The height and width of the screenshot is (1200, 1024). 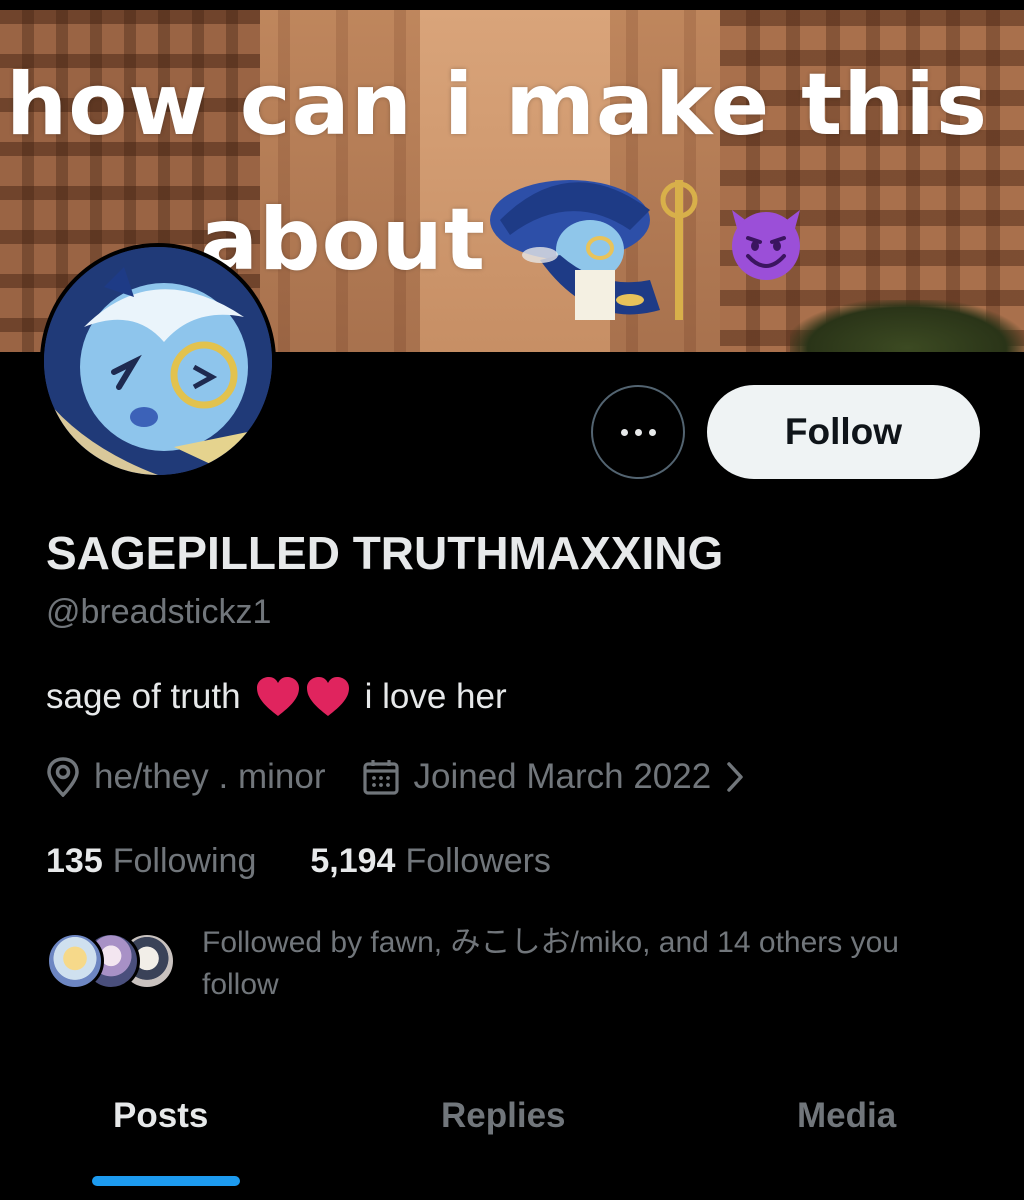 What do you see at coordinates (907, 326) in the screenshot?
I see `banner-trees` at bounding box center [907, 326].